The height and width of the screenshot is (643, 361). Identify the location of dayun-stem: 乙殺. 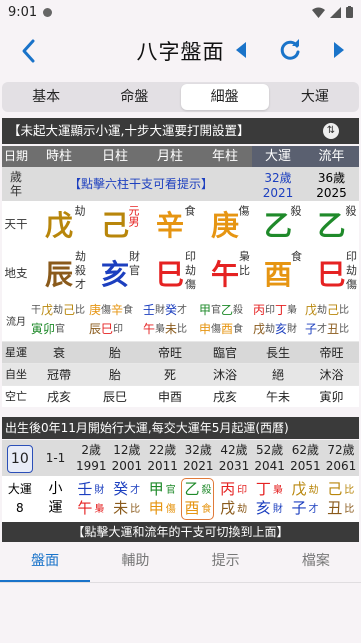
(278, 224).